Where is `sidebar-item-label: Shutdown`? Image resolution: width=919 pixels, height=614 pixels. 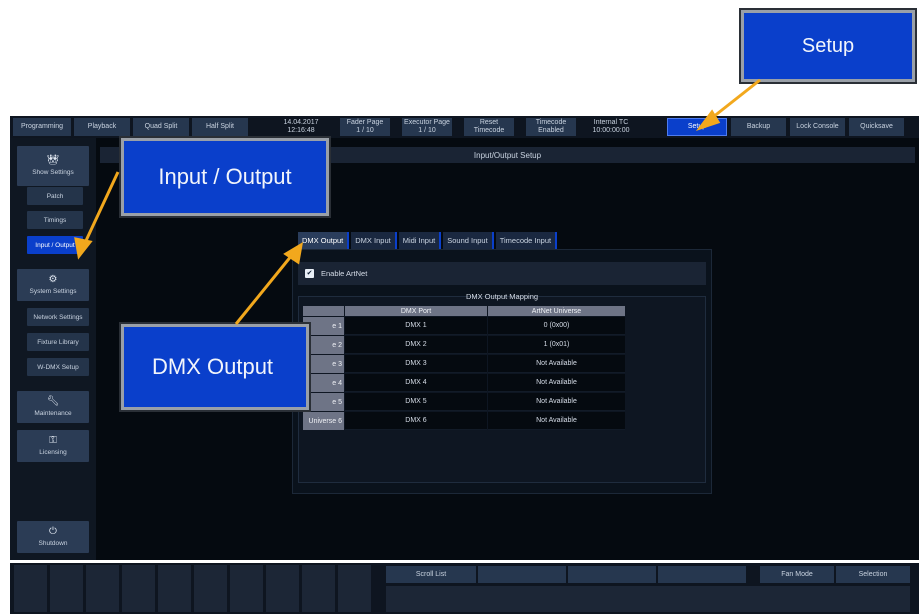 sidebar-item-label: Shutdown is located at coordinates (53, 543).